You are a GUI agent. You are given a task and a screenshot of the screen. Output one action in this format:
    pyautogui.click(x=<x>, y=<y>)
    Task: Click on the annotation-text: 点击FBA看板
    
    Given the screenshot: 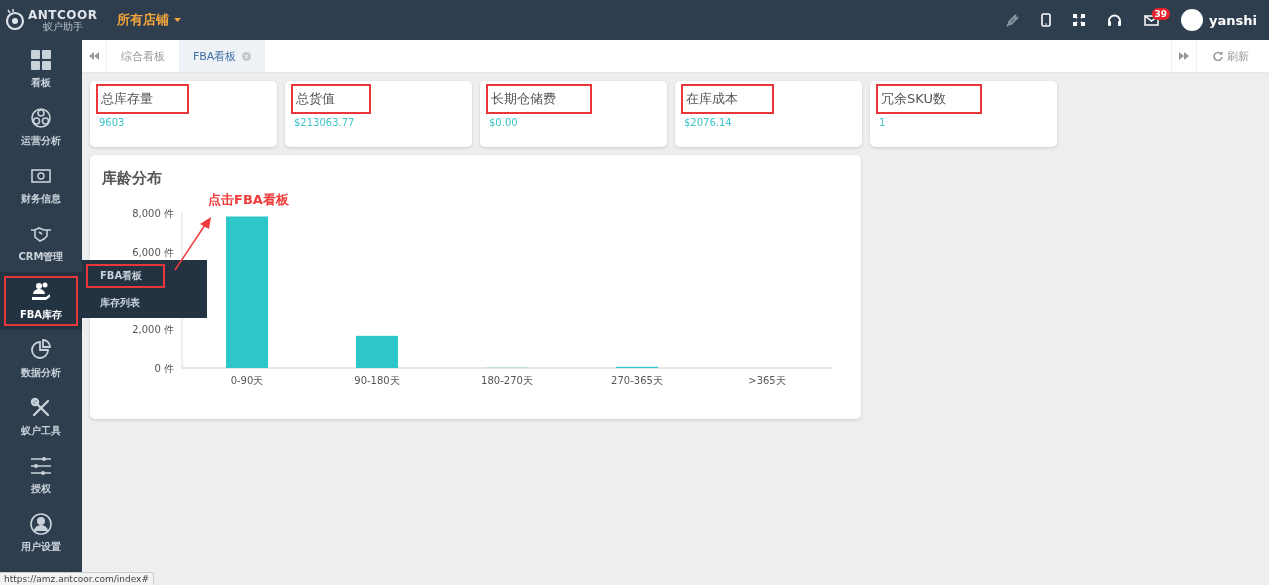 What is the action you would take?
    pyautogui.click(x=248, y=200)
    